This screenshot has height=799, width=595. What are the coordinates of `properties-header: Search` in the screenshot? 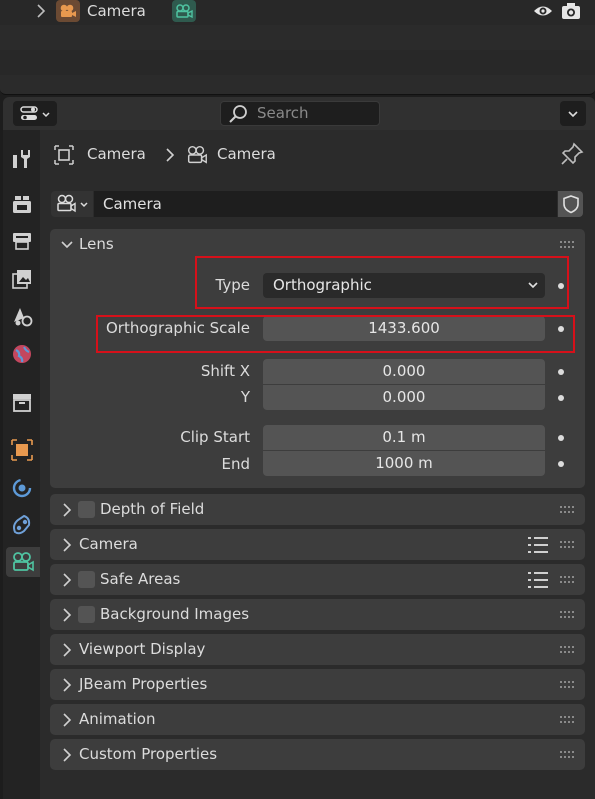 It's located at (299, 113).